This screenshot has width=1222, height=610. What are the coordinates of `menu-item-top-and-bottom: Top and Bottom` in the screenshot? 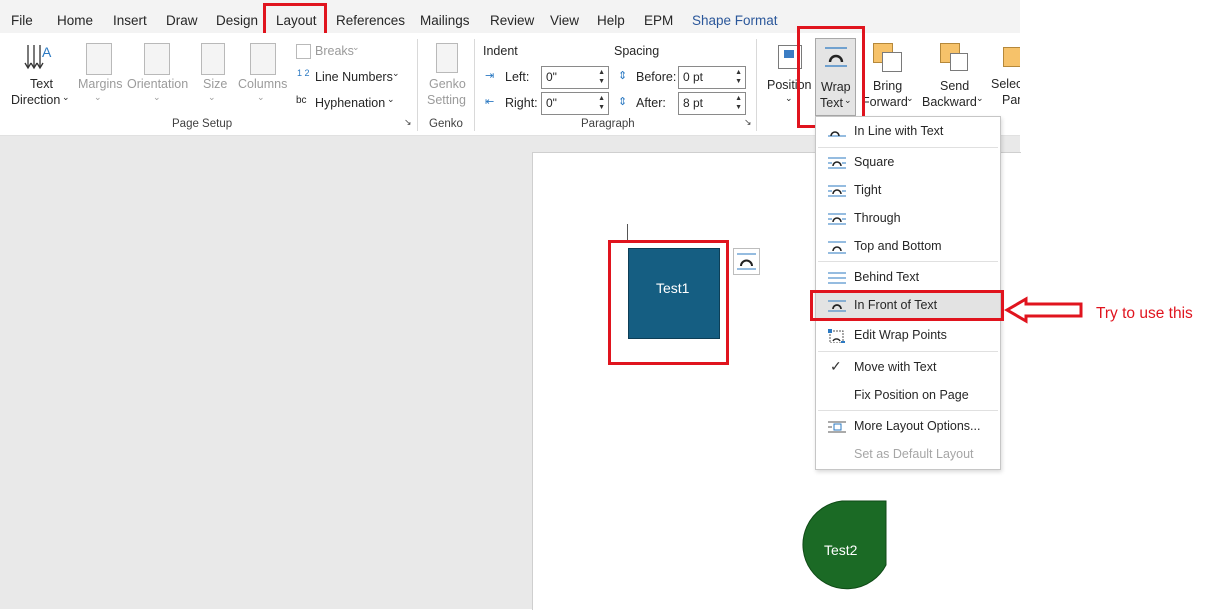 It's located at (908, 246).